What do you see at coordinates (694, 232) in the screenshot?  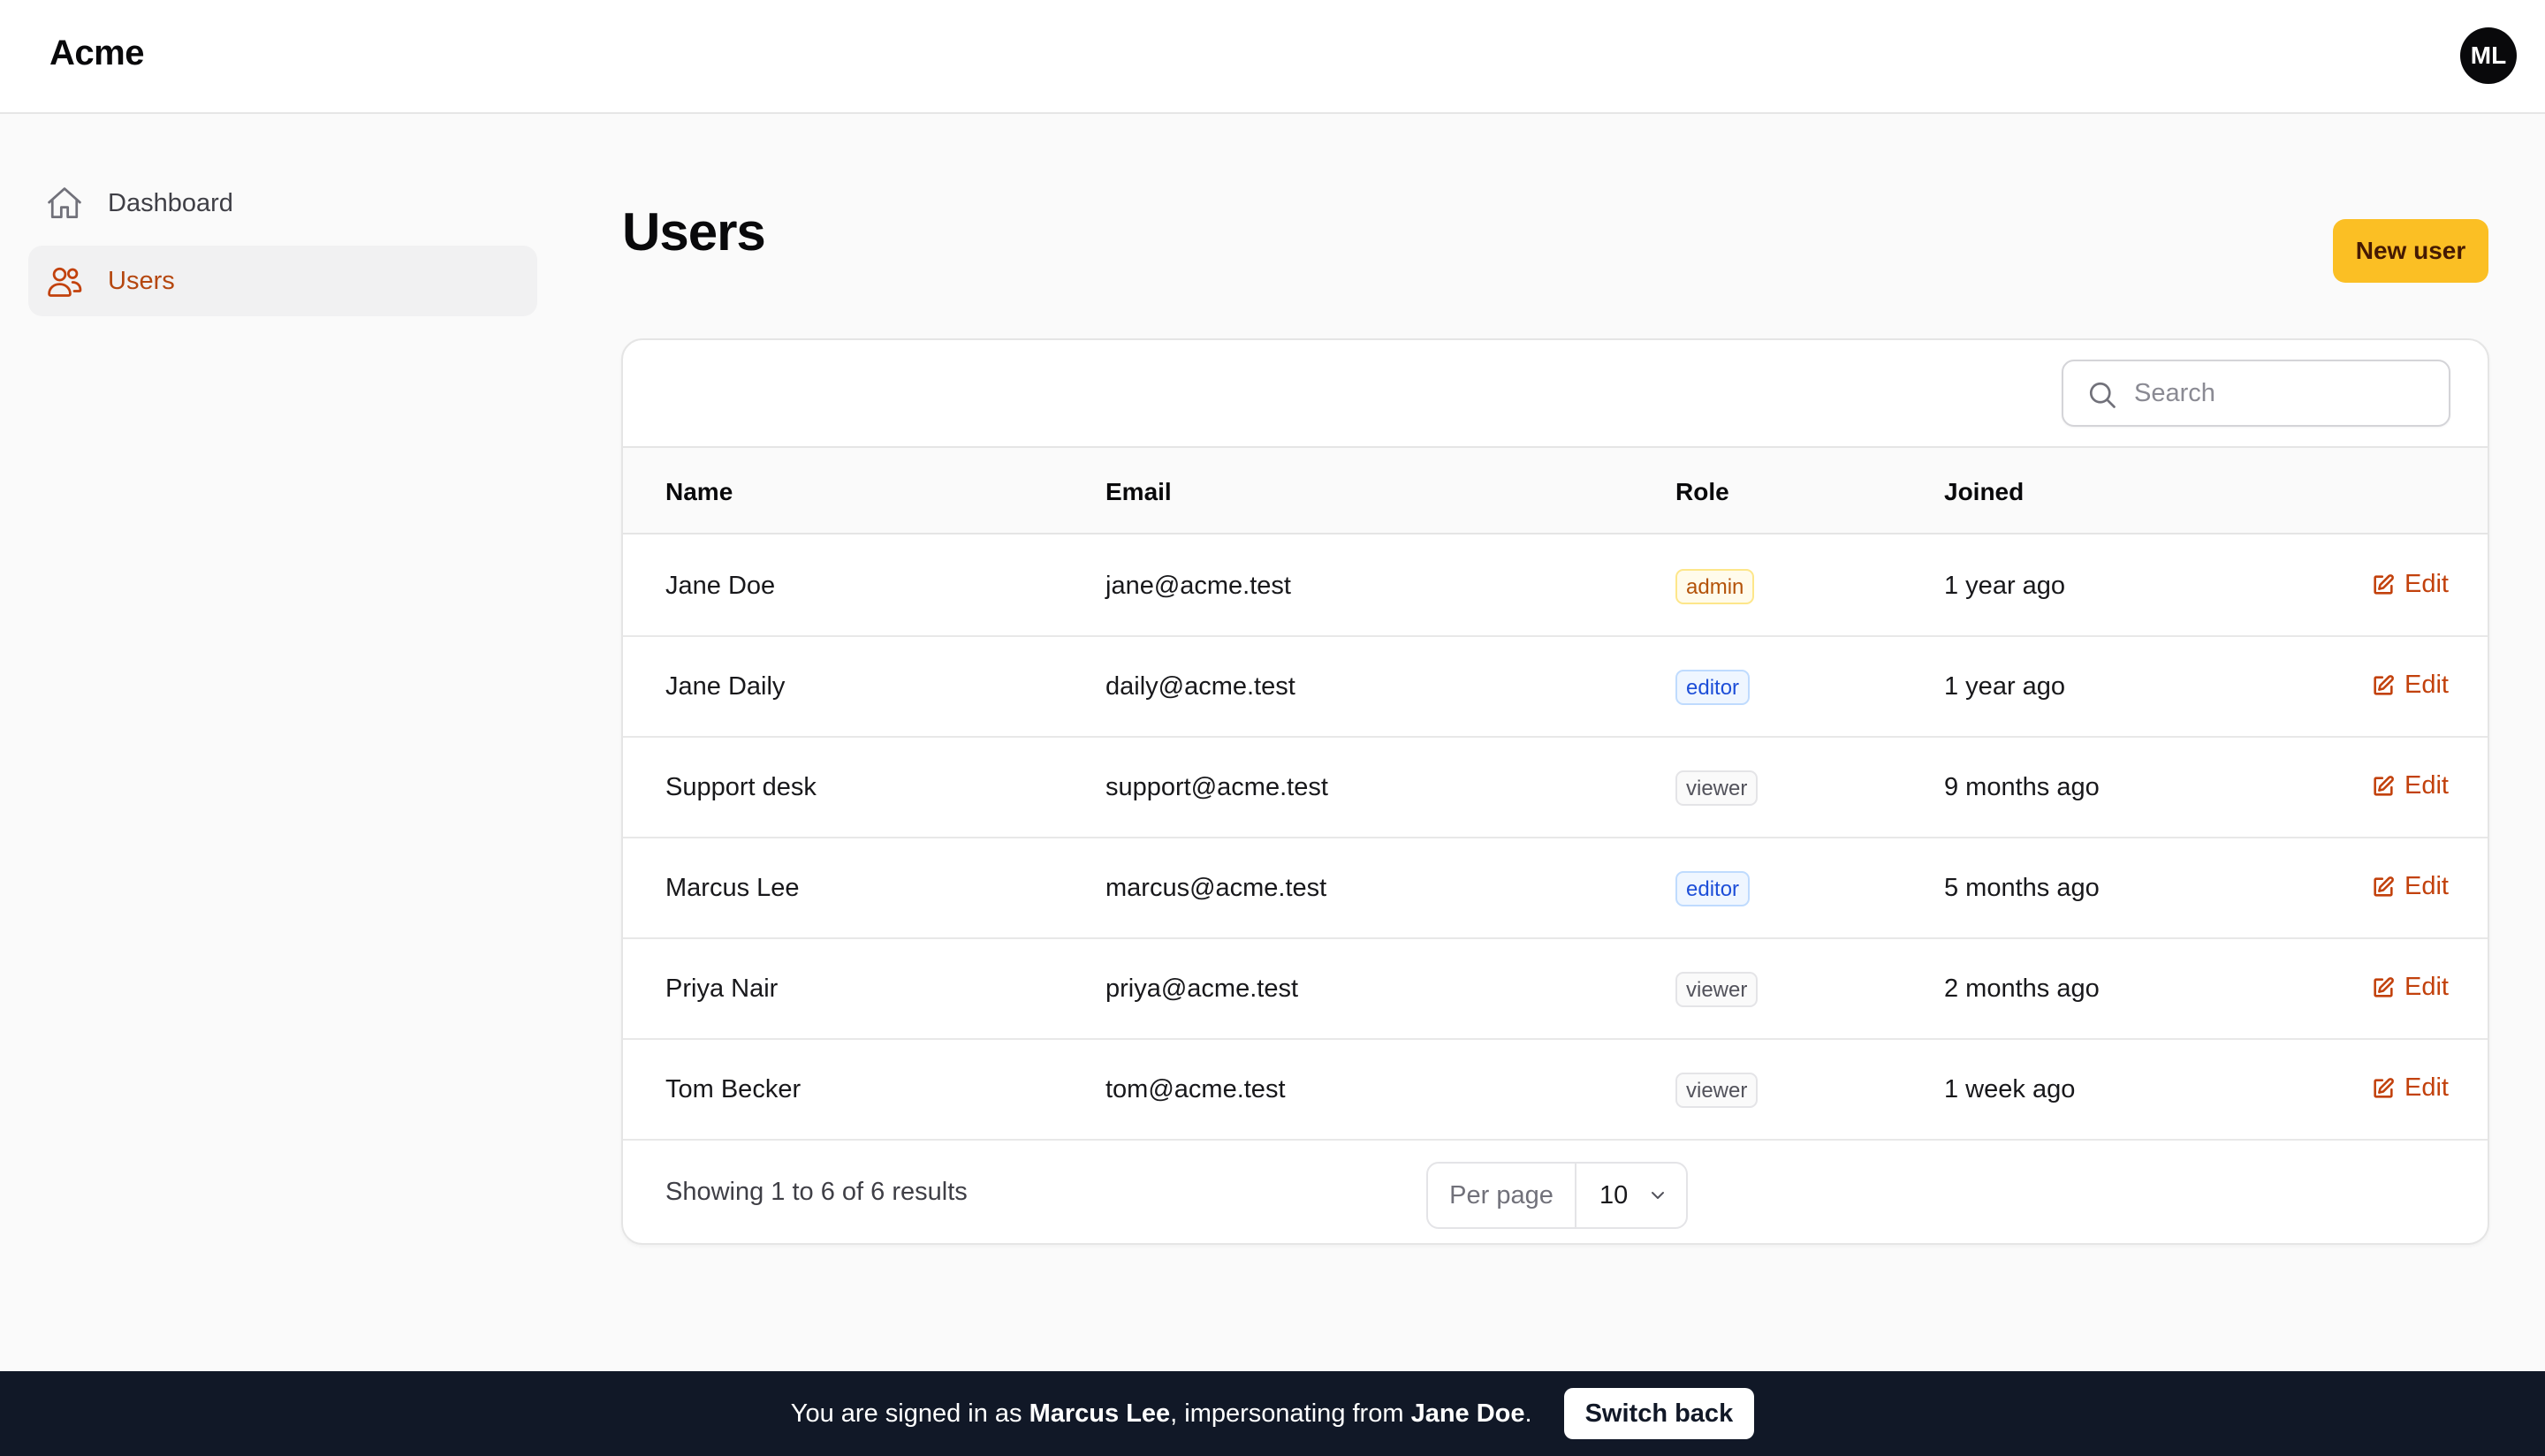 I see `page-title: Users` at bounding box center [694, 232].